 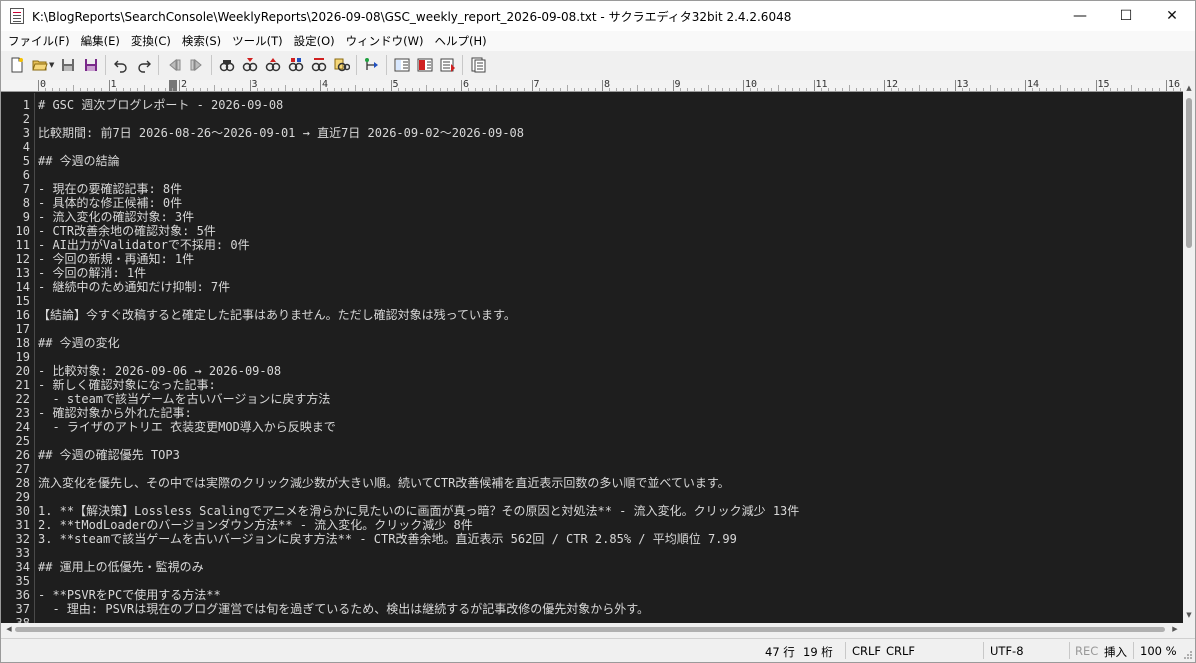 I want to click on menu-file: ファイル(F), so click(x=39, y=41).